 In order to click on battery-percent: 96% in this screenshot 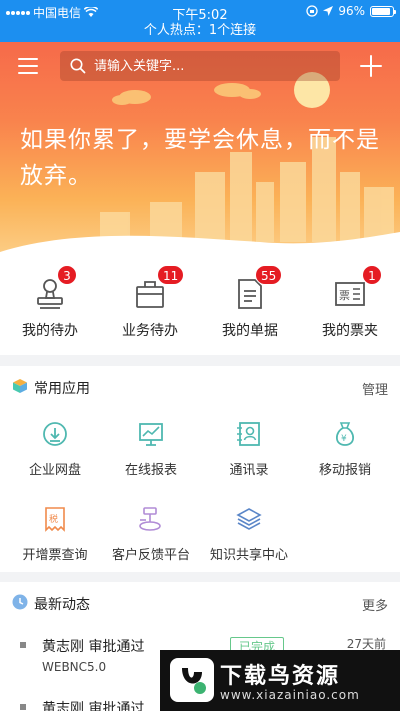, I will do `click(351, 11)`.